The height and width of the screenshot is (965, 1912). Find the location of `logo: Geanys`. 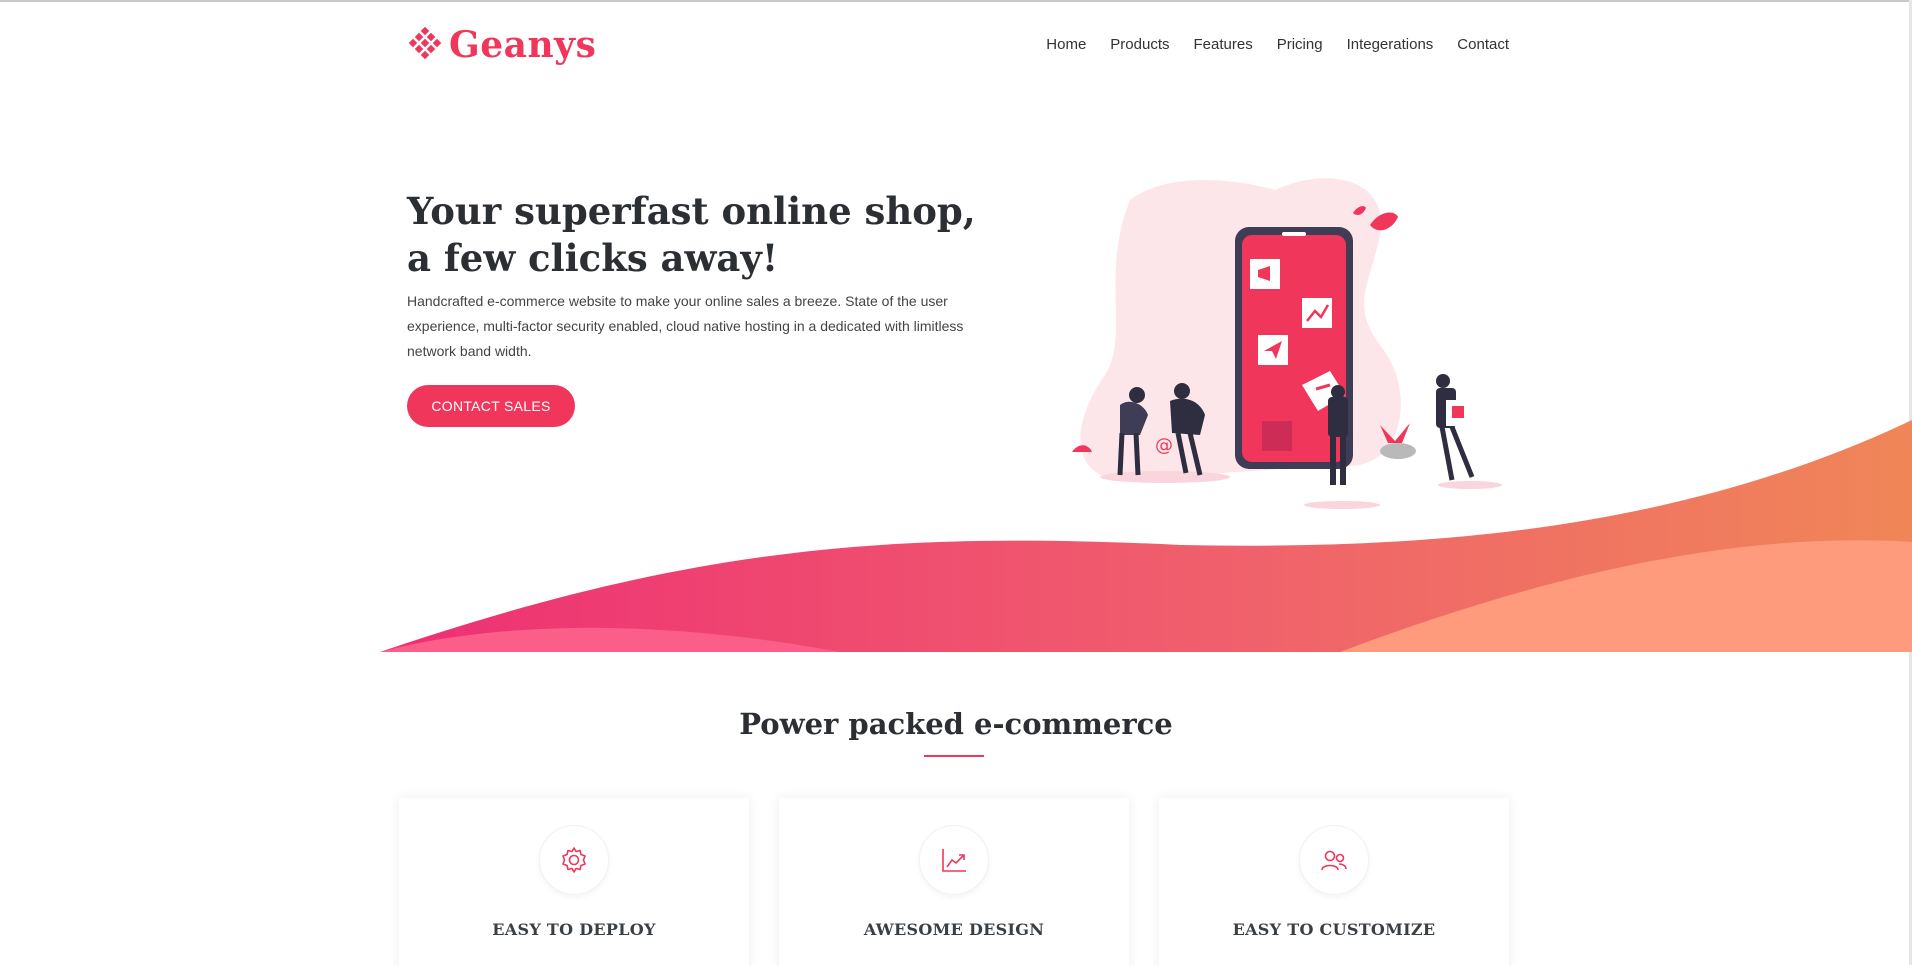

logo: Geanys is located at coordinates (501, 44).